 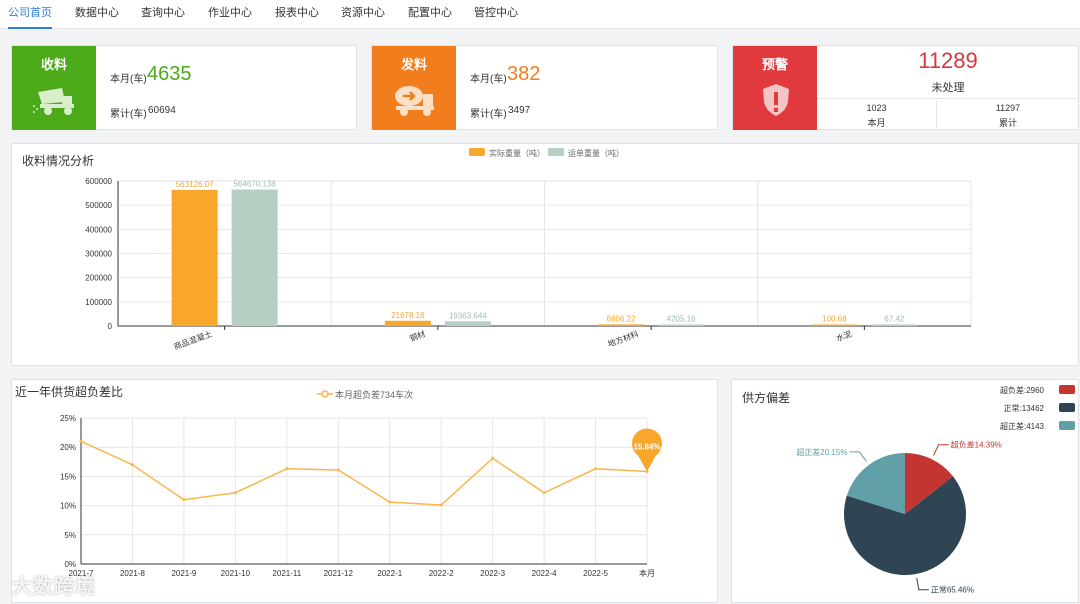 What do you see at coordinates (544, 573) in the screenshot?
I see `line-x-tick-label: 2022-4` at bounding box center [544, 573].